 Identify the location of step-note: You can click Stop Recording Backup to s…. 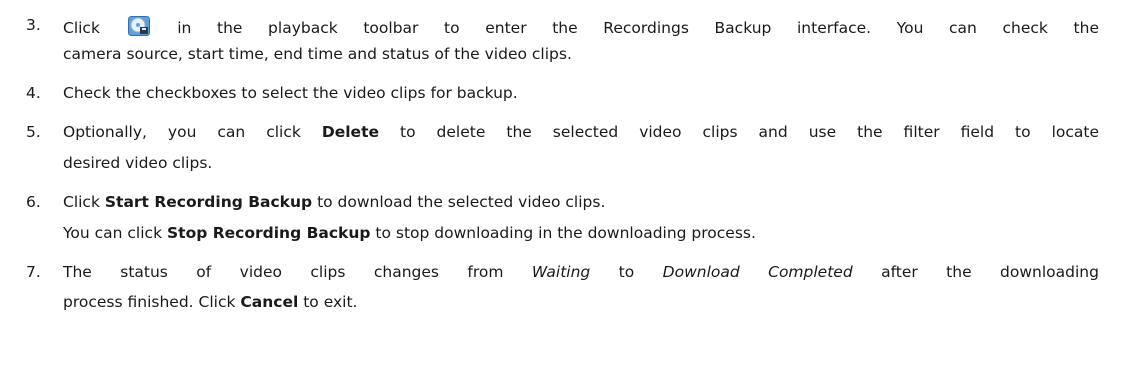
(409, 233).